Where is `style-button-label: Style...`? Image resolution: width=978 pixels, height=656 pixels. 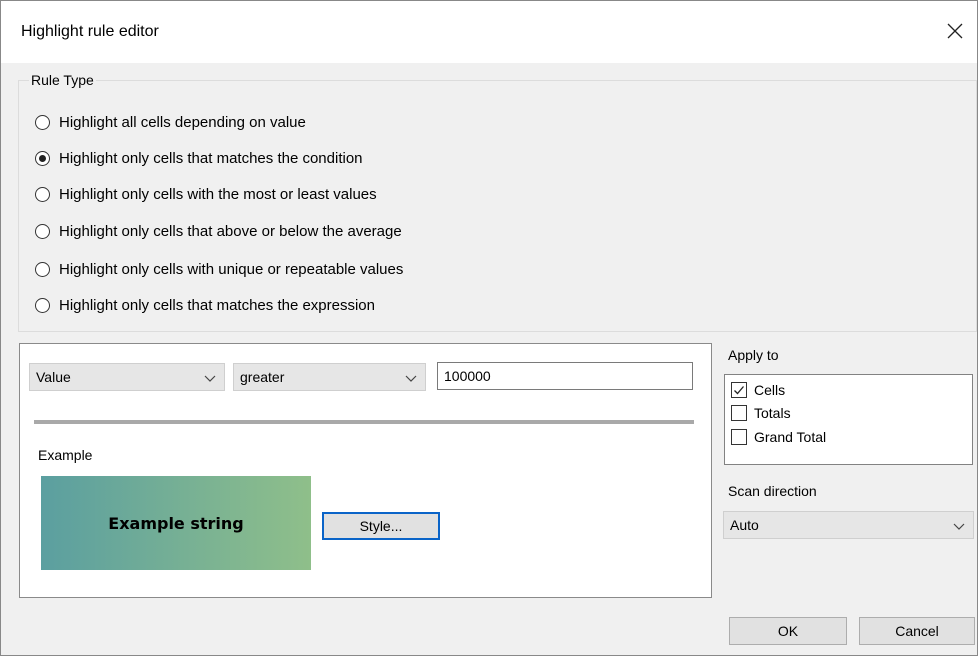
style-button-label: Style... is located at coordinates (381, 526).